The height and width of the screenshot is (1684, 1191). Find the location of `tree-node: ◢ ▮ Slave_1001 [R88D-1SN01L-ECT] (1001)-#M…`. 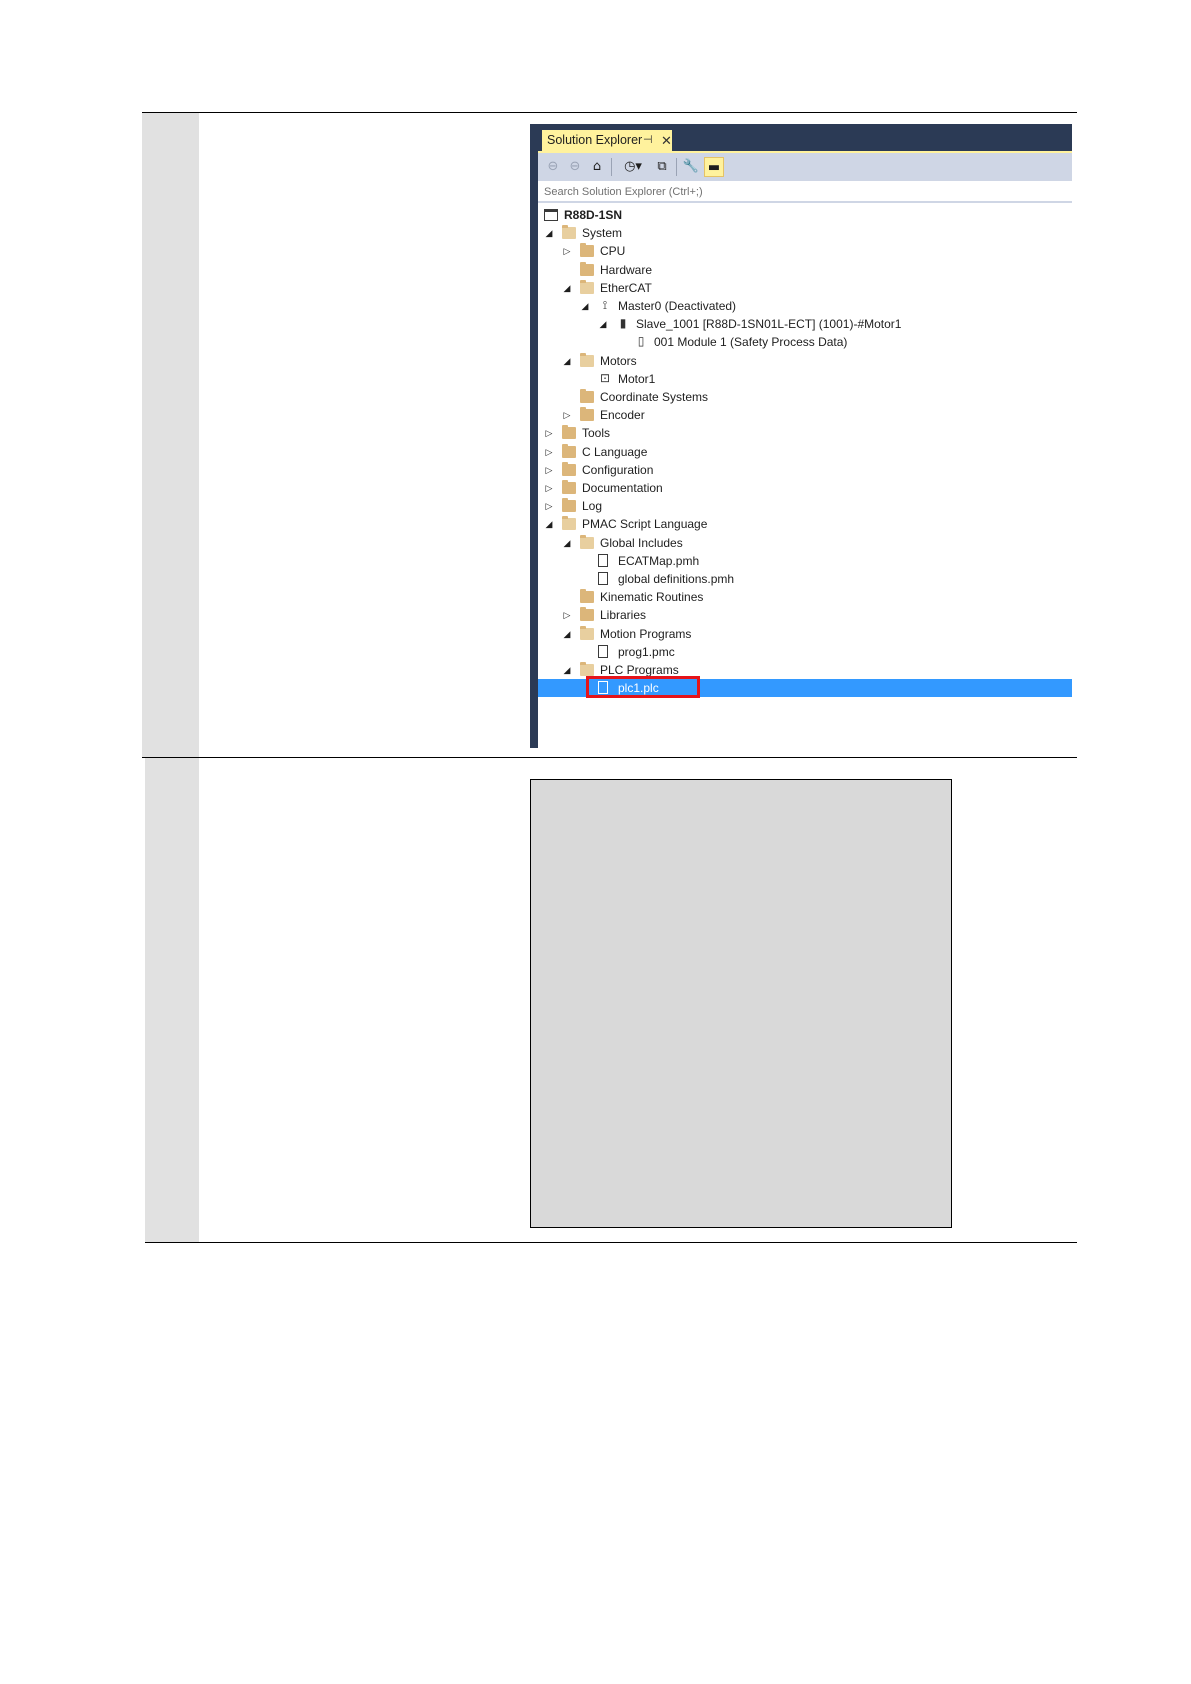

tree-node: ◢ ▮ Slave_1001 [R88D-1SN01L-ECT] (1001)-#M… is located at coordinates (805, 324).